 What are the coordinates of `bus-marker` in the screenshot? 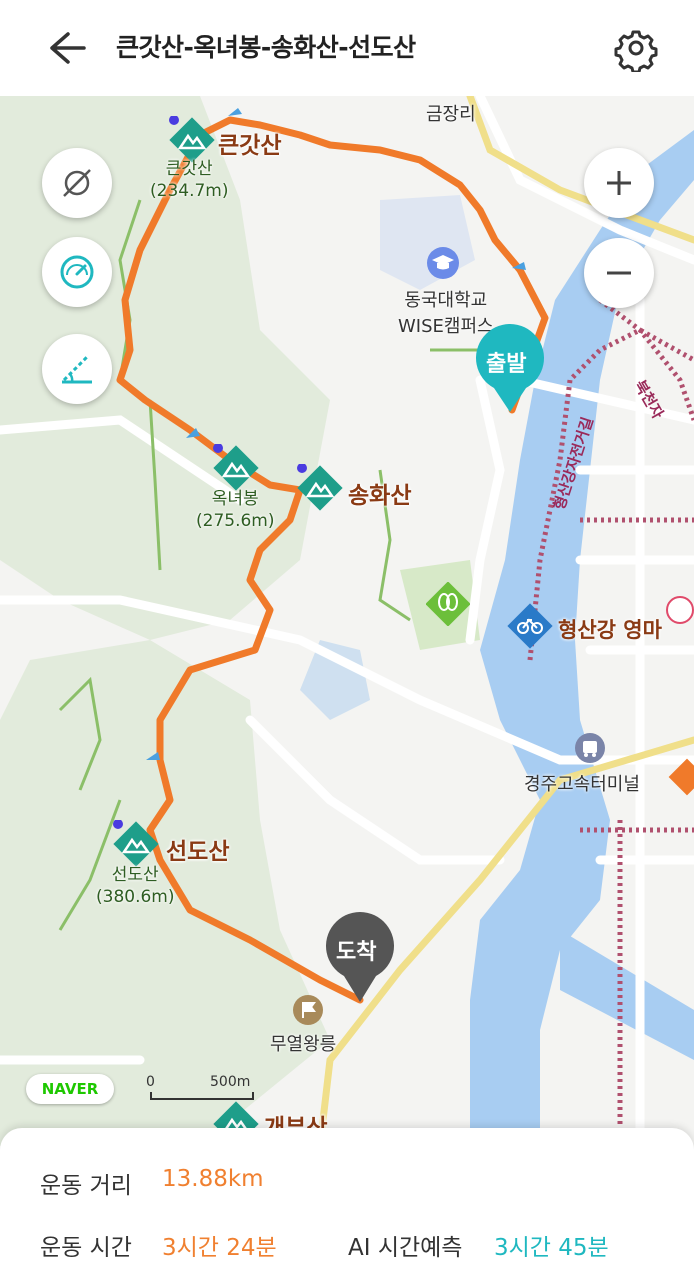 It's located at (590, 750).